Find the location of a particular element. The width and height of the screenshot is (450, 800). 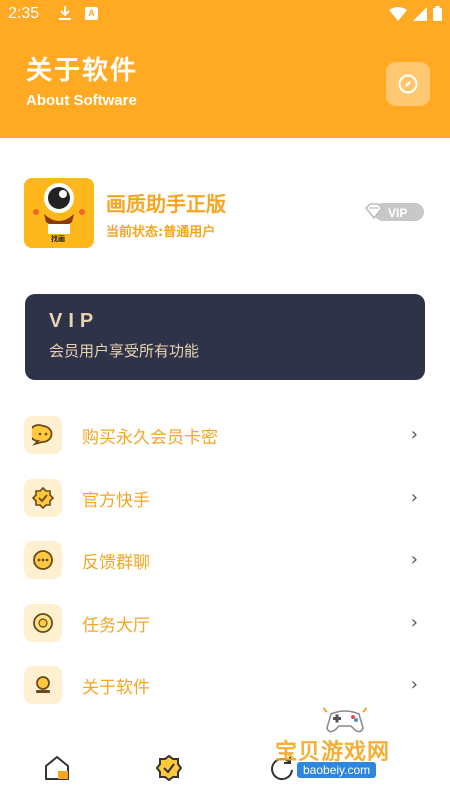

menu-item-feedback-group: 反馈群聊 › is located at coordinates (225, 570).